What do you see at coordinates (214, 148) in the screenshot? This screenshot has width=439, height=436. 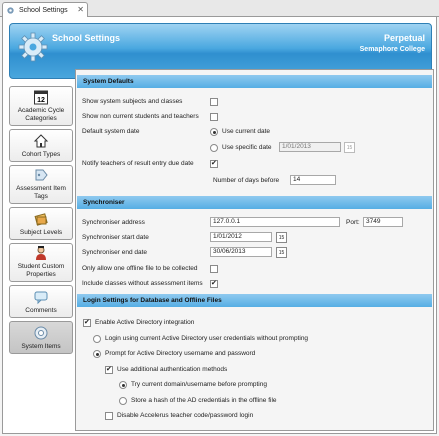 I see `use-specific-date-radio` at bounding box center [214, 148].